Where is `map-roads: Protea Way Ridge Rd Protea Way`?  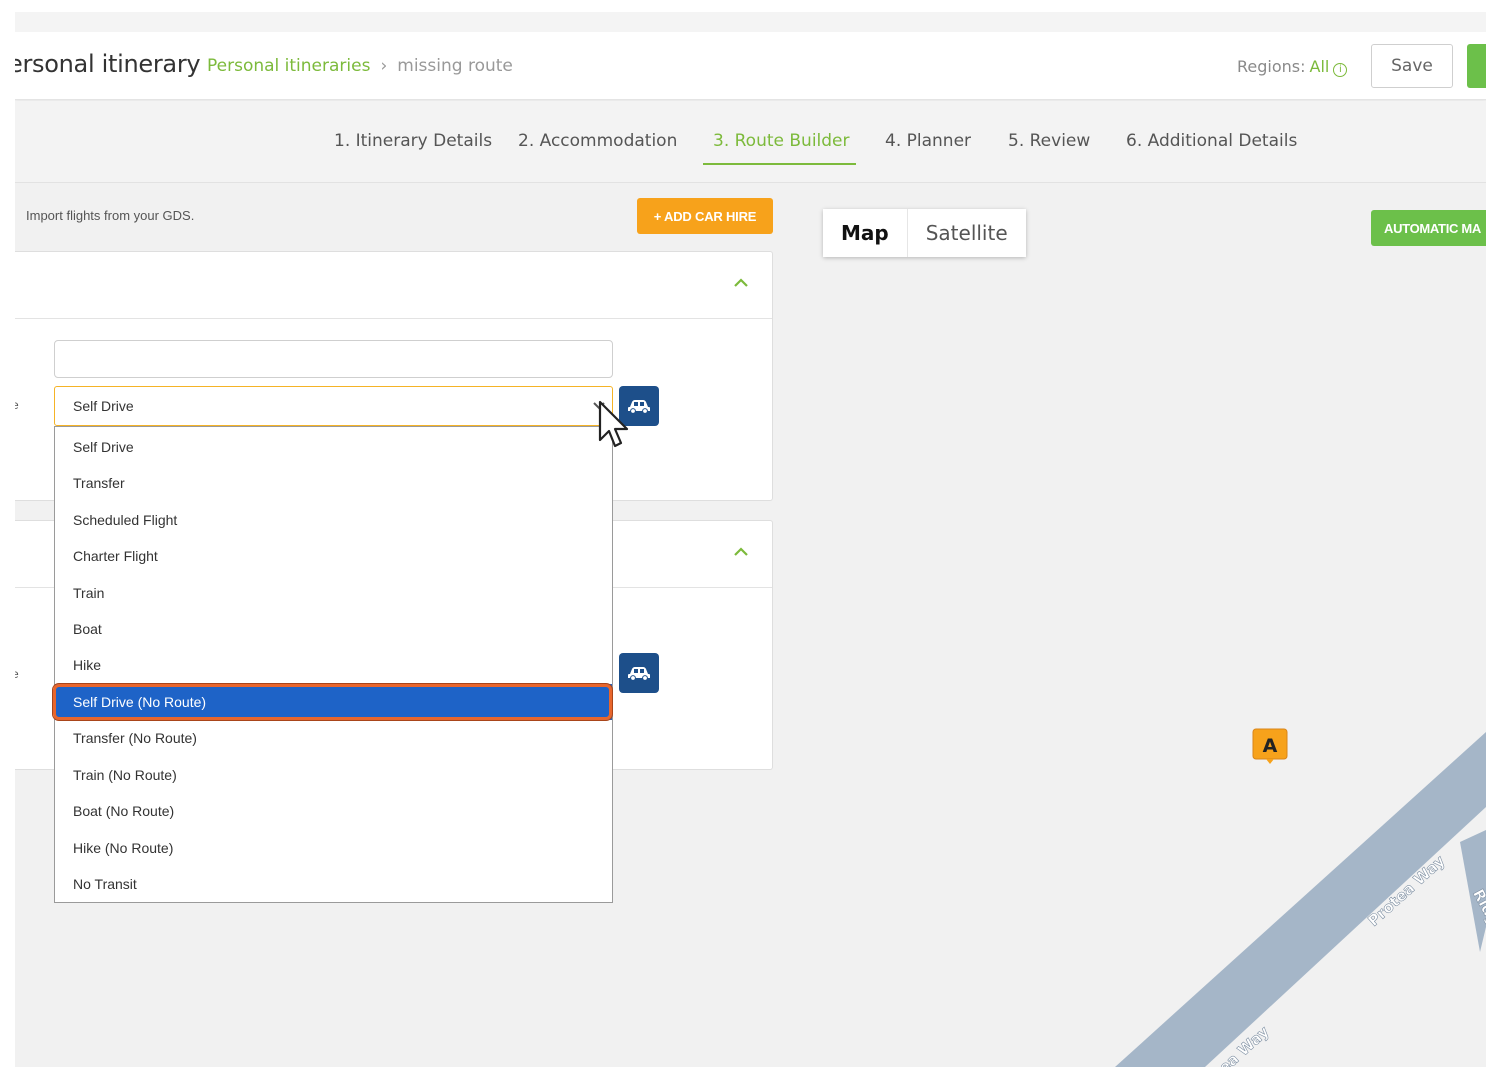 map-roads: Protea Way Ridge Rd Protea Way is located at coordinates (1300, 899).